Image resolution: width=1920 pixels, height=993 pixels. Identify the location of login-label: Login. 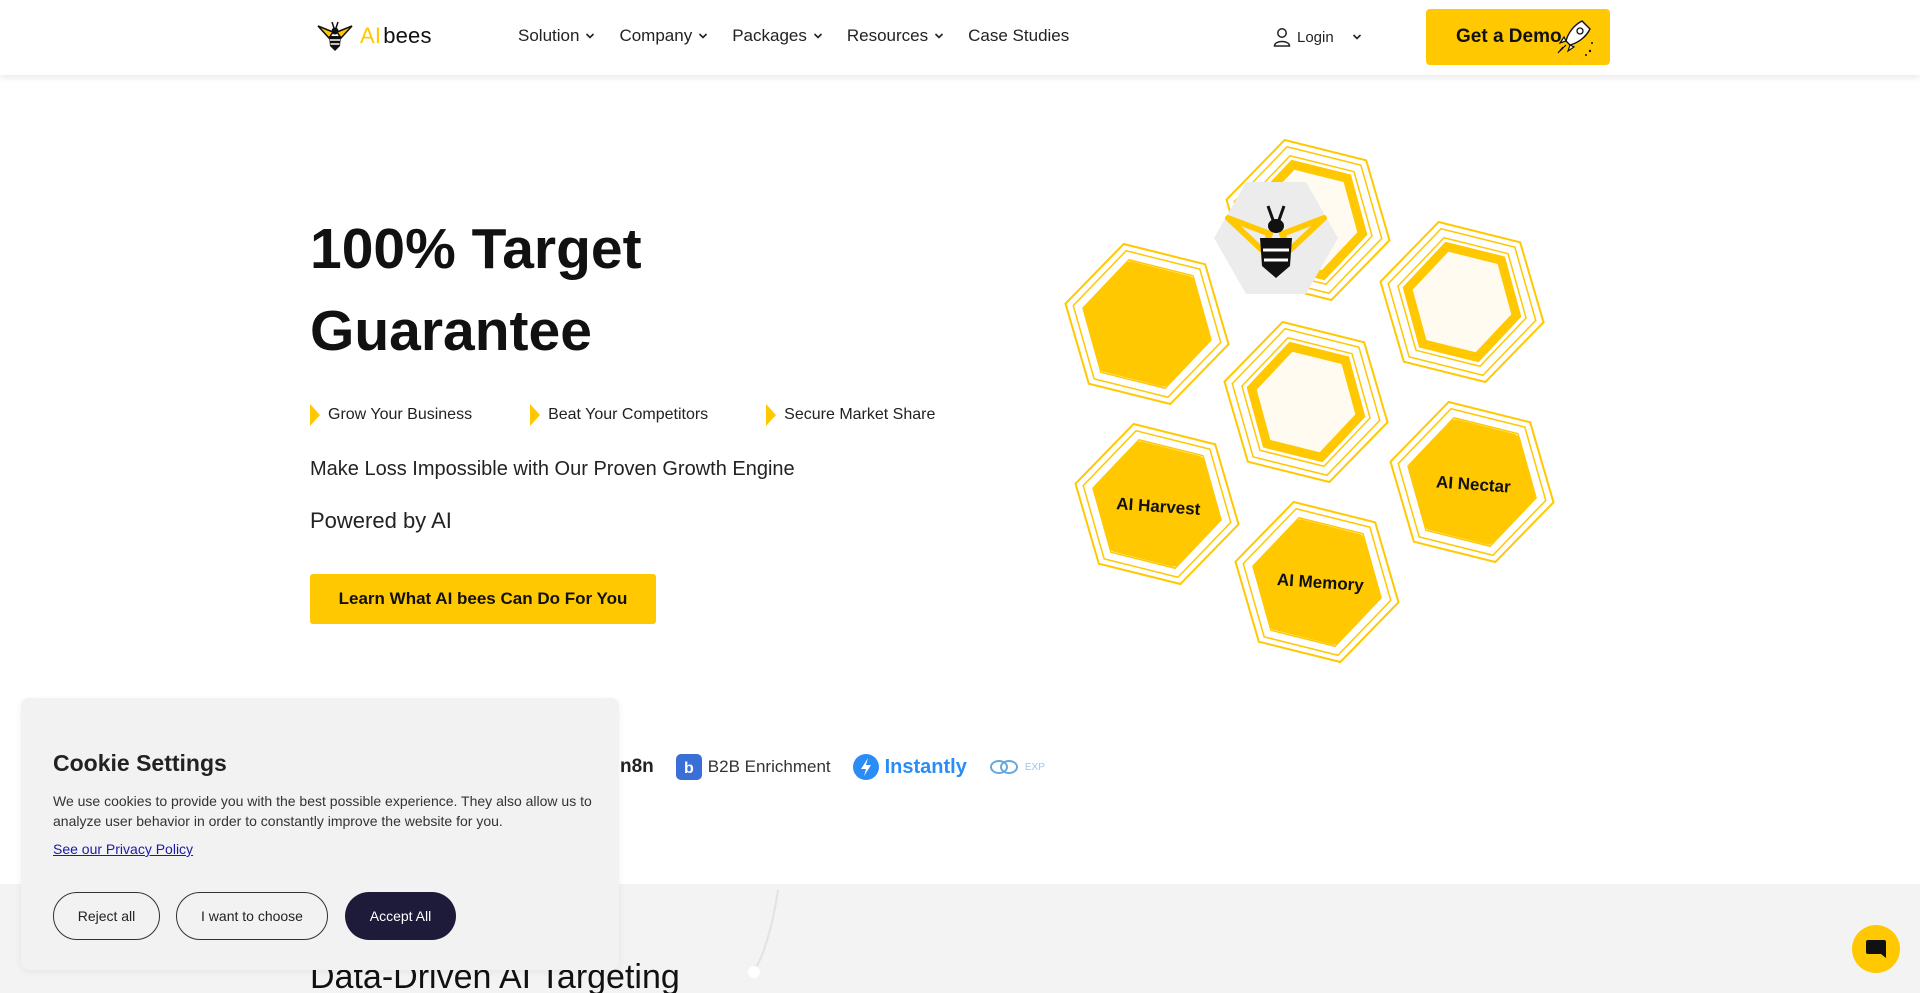
(1315, 37).